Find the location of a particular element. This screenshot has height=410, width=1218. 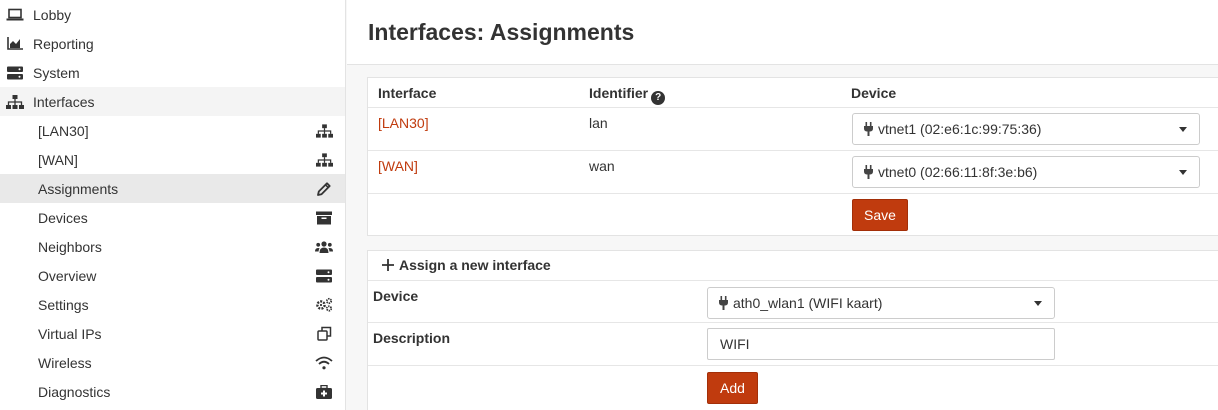

sidebar-item-neighbors: Neighbors is located at coordinates (172, 246).